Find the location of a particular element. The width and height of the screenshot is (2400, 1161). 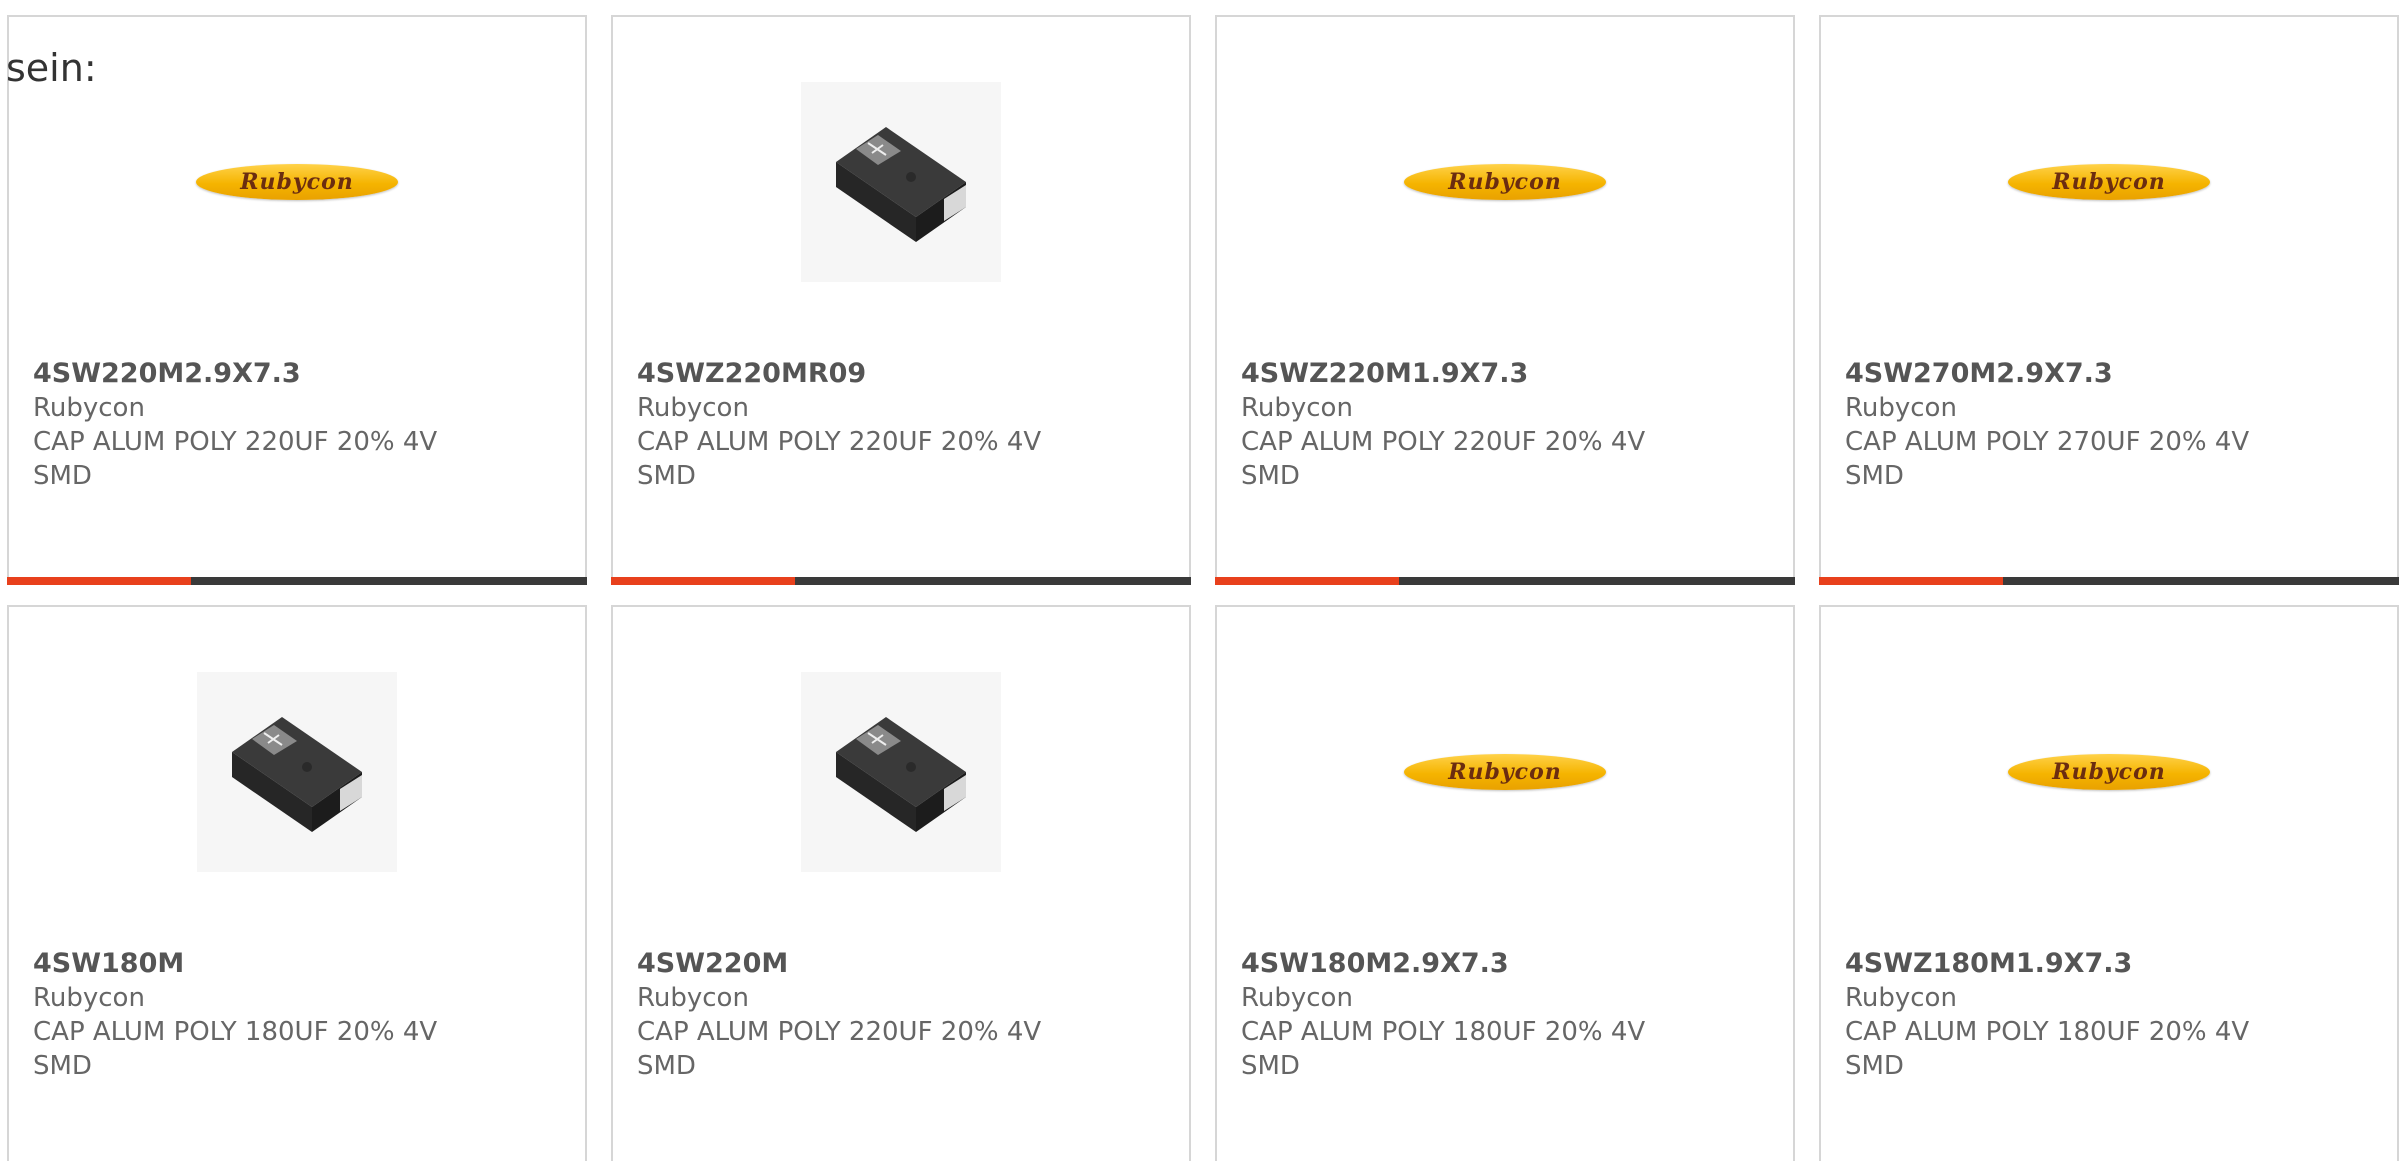

part-number-link: 4SWZ220MR09 is located at coordinates (901, 374).